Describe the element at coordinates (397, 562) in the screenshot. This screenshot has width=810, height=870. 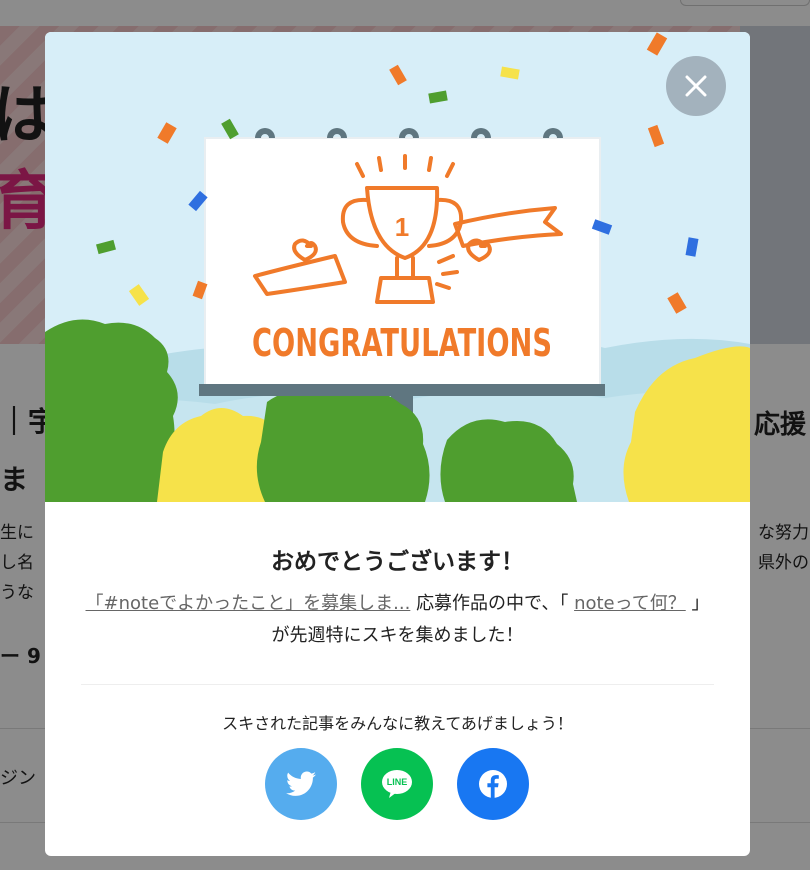
I see `modal-title: おめでとうございます！` at that location.